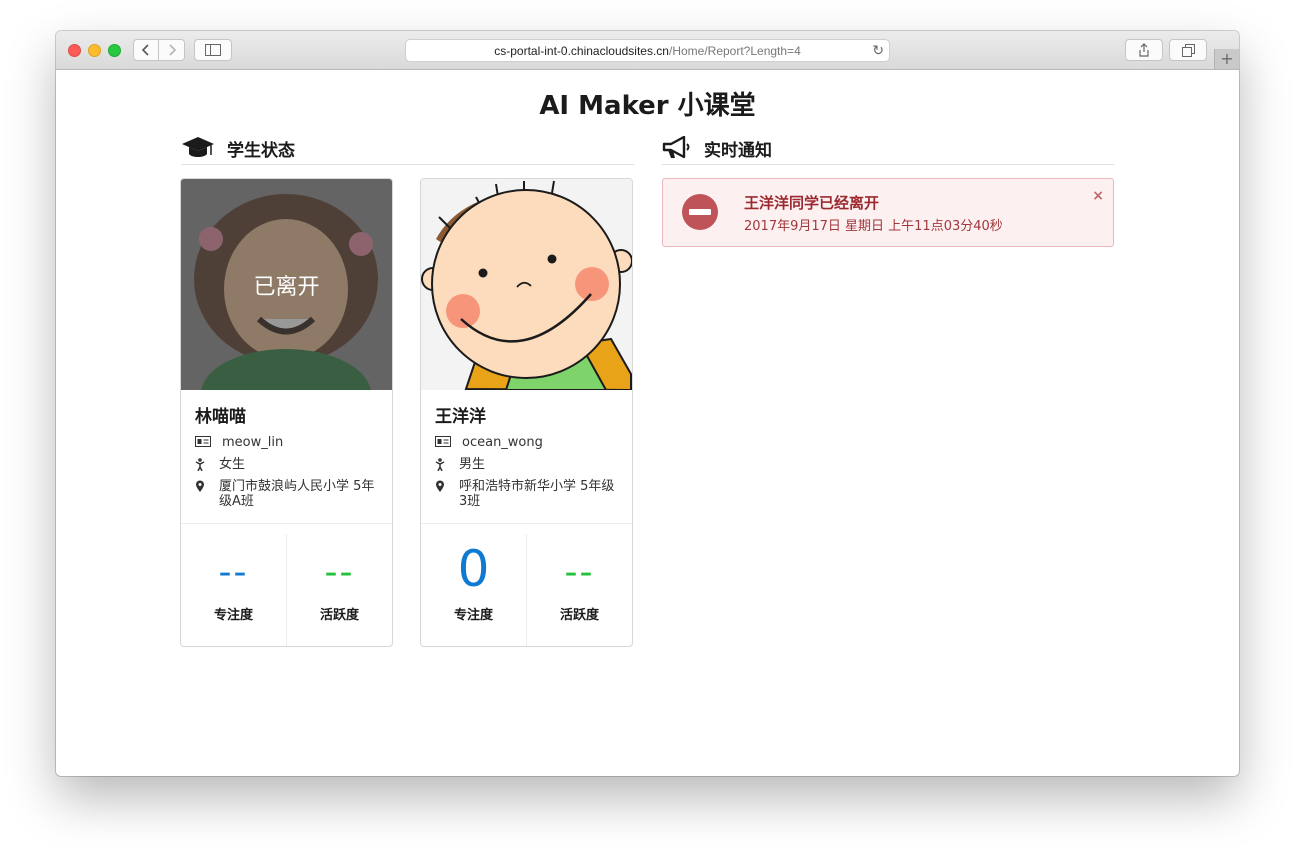 The height and width of the screenshot is (857, 1295). Describe the element at coordinates (460, 417) in the screenshot. I see `student-name: 王洋洋` at that location.